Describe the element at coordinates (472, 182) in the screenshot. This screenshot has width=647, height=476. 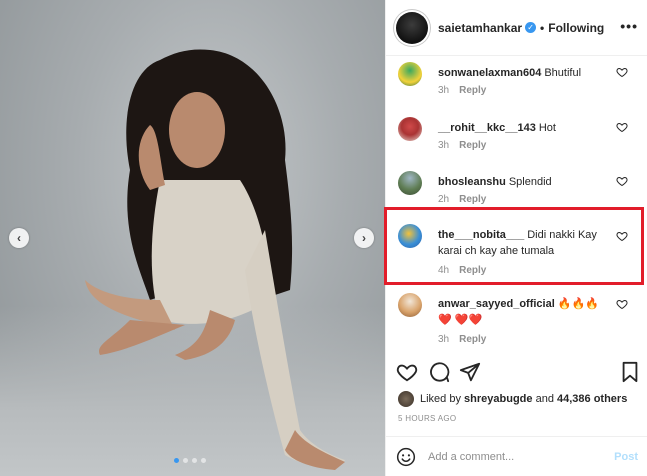
I see `commenter-username: bhosleanshu` at that location.